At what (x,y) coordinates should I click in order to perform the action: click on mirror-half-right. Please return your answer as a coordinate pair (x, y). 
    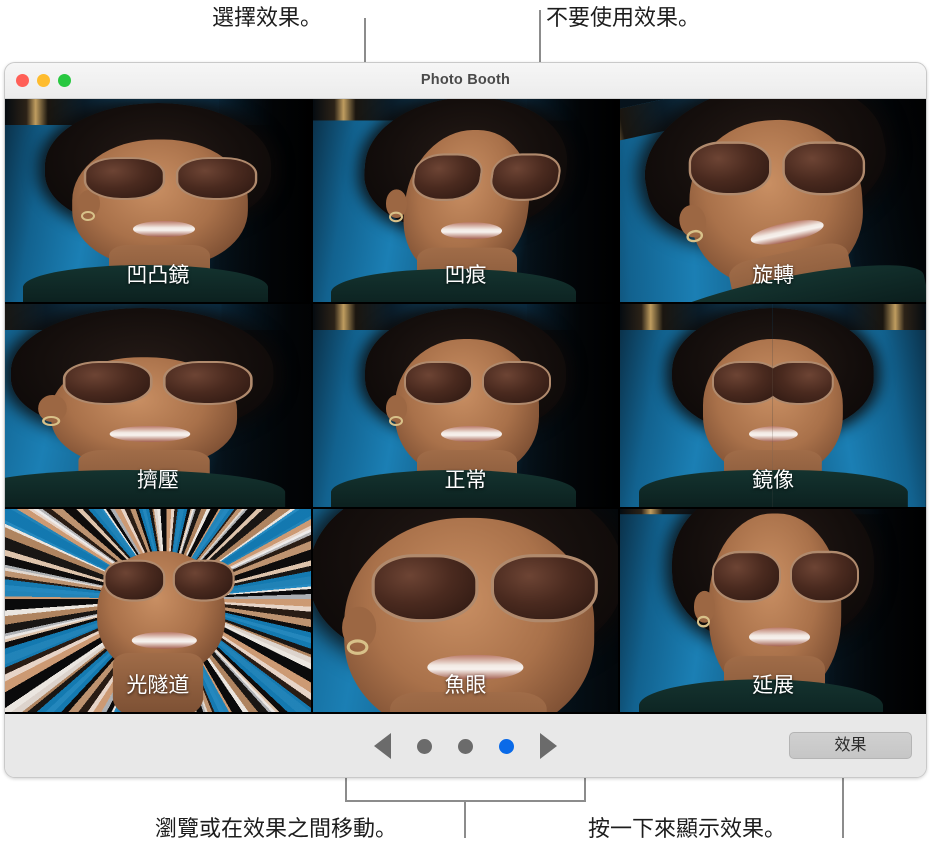
    Looking at the image, I should click on (849, 405).